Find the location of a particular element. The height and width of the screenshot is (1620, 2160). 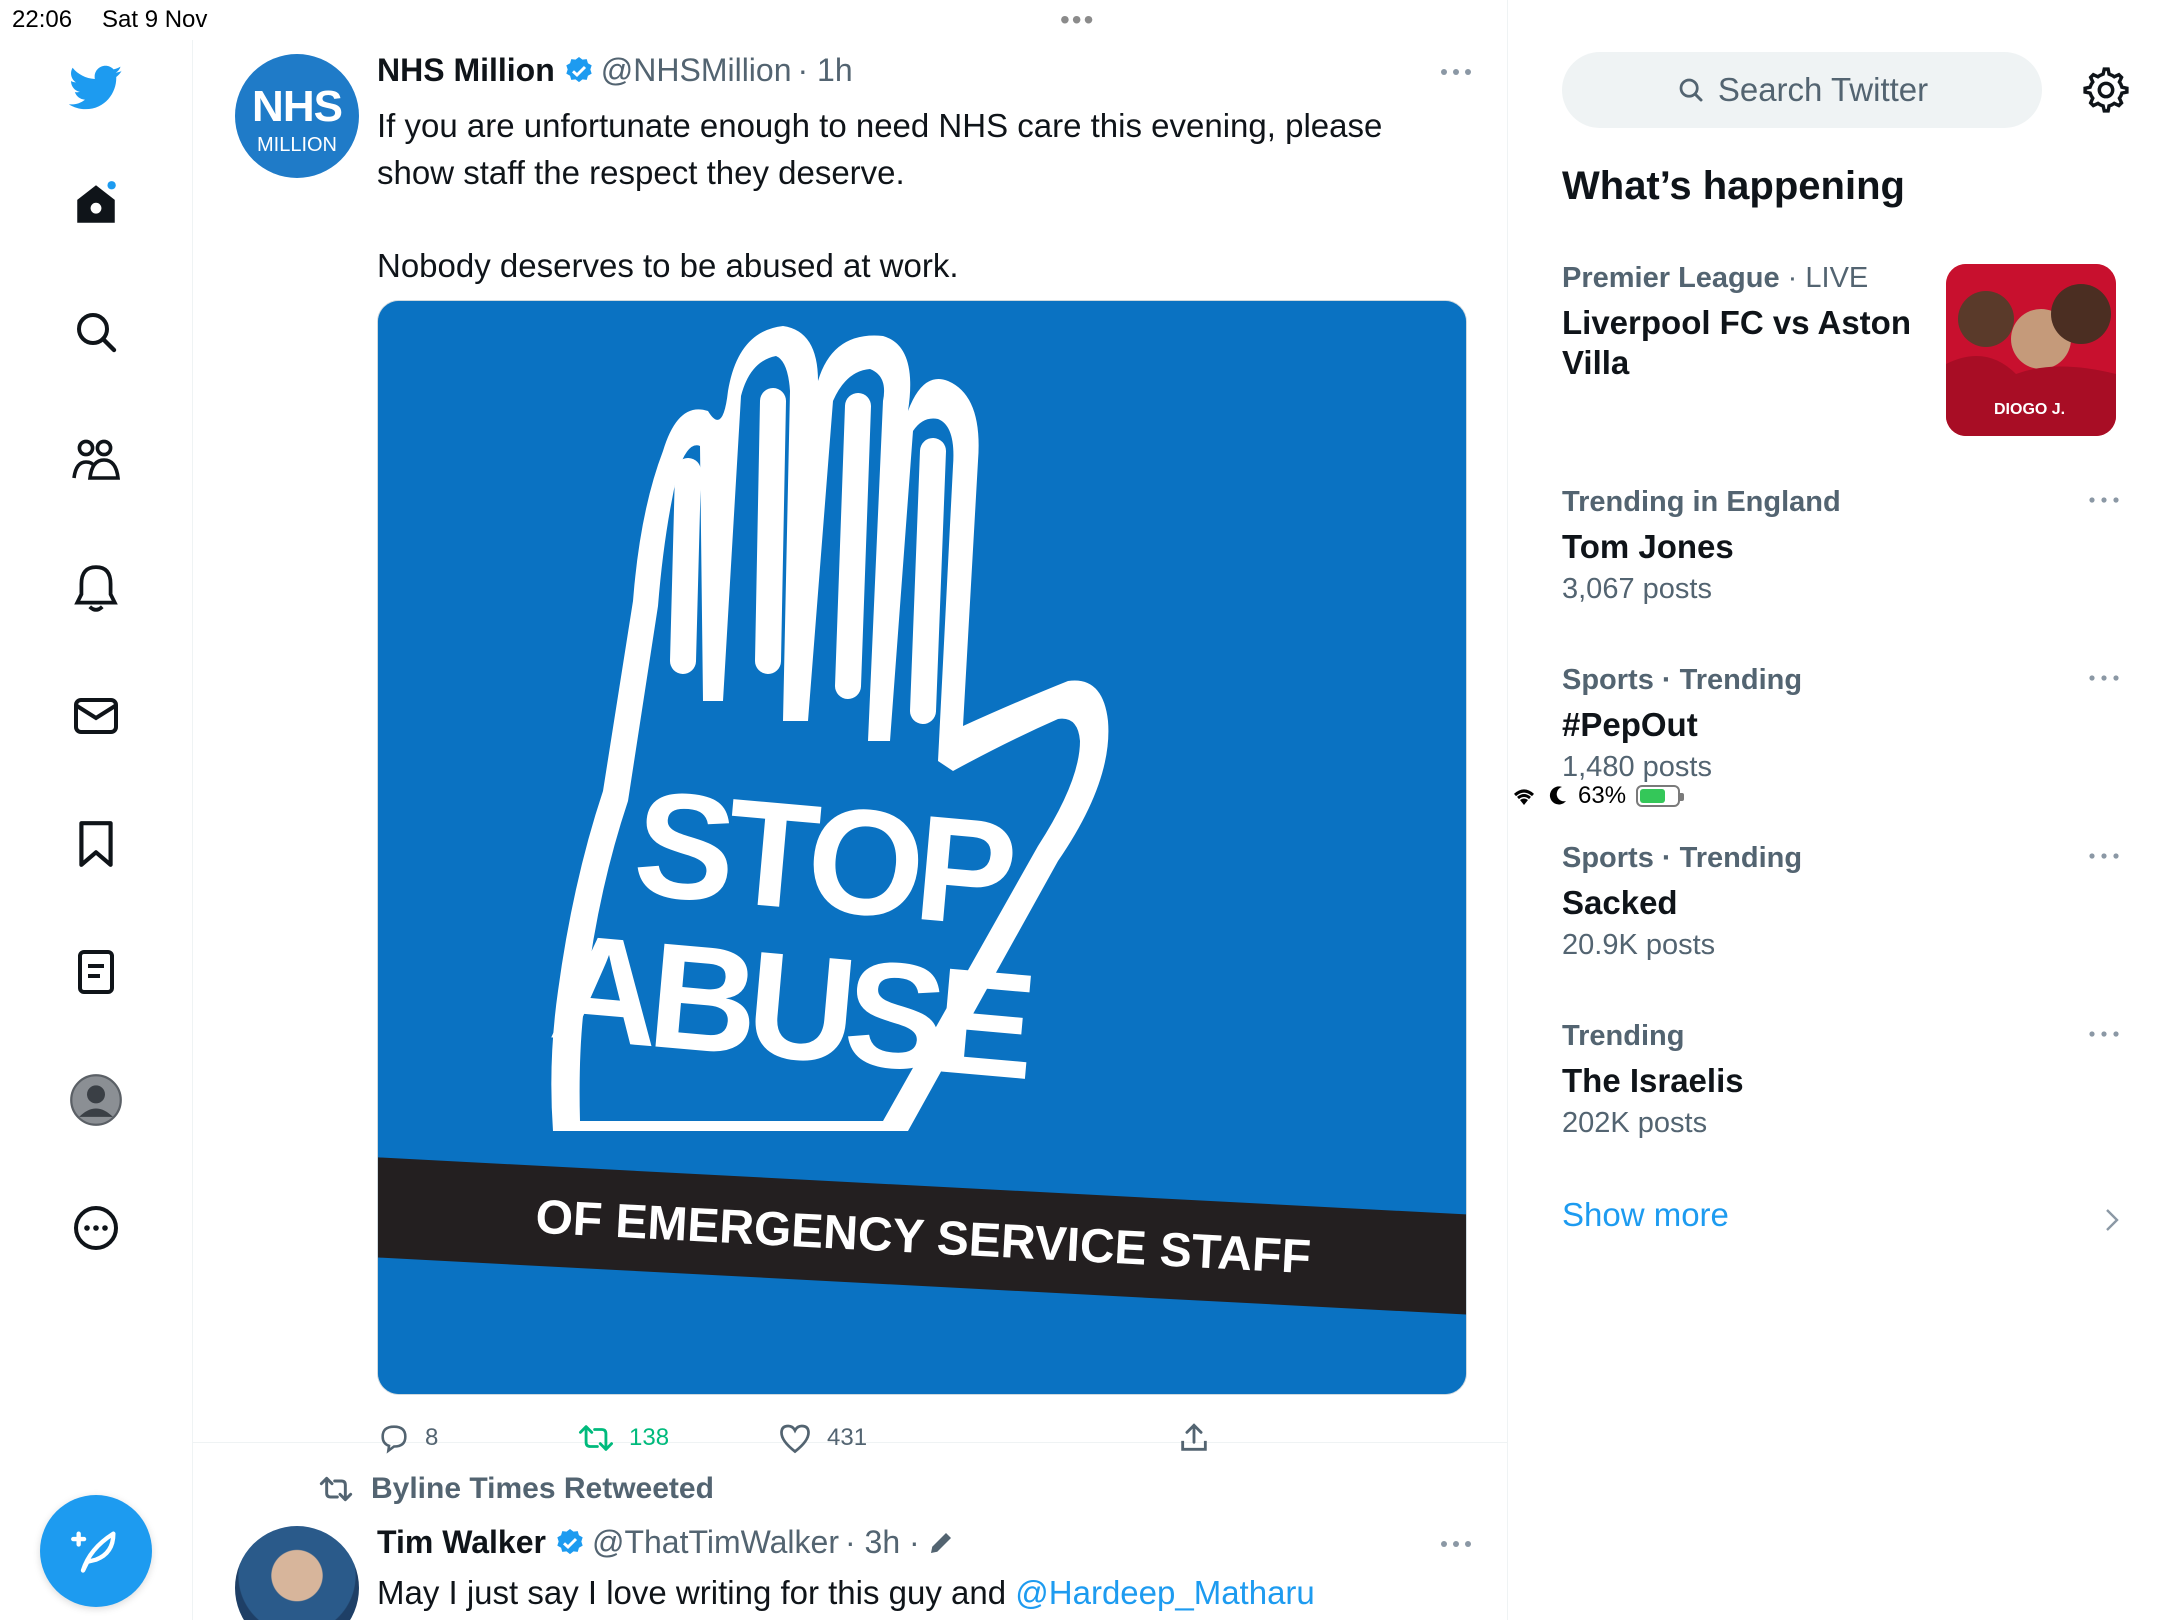

compose-tweet-button is located at coordinates (96, 1551).